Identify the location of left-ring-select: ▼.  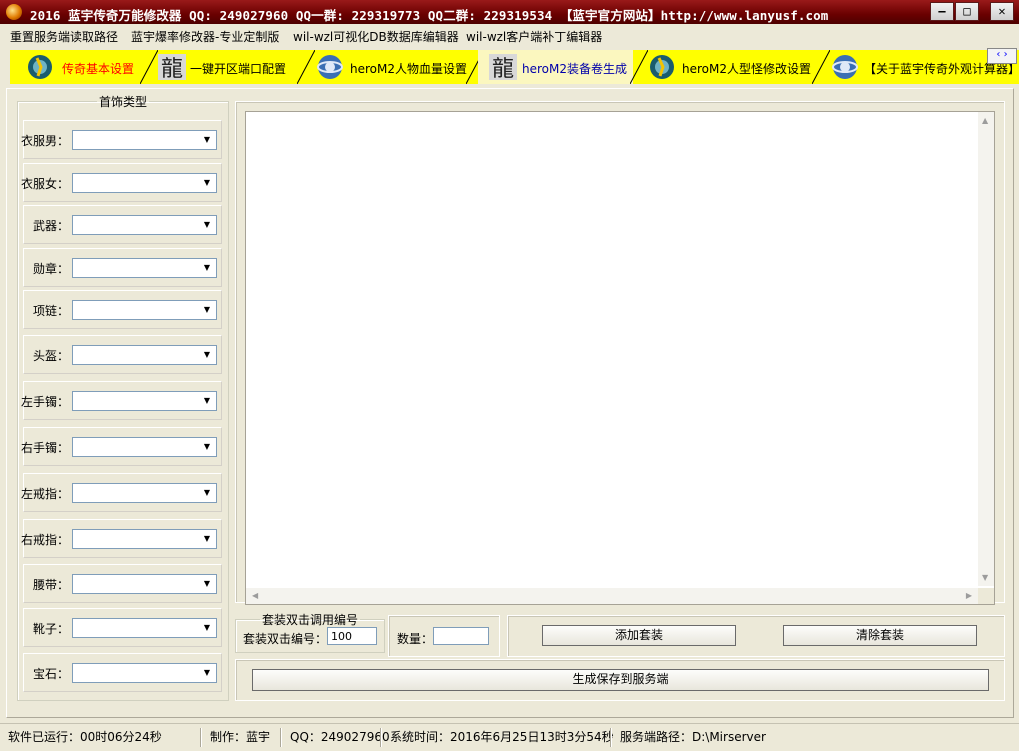
(144, 493).